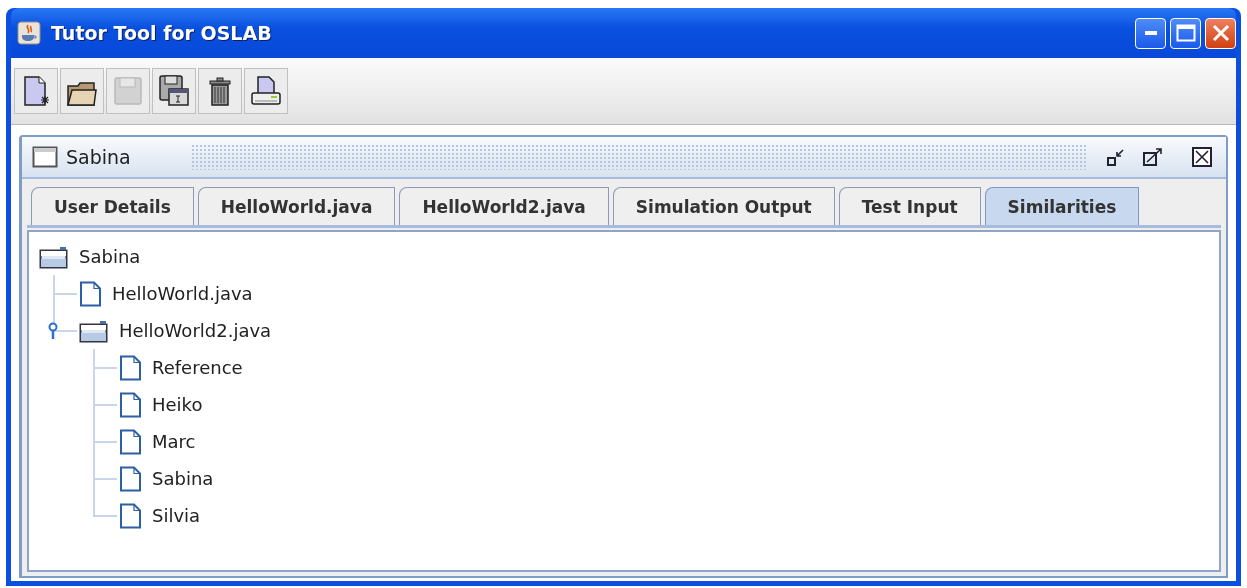 The height and width of the screenshot is (588, 1247). What do you see at coordinates (45, 157) in the screenshot?
I see `window-icon` at bounding box center [45, 157].